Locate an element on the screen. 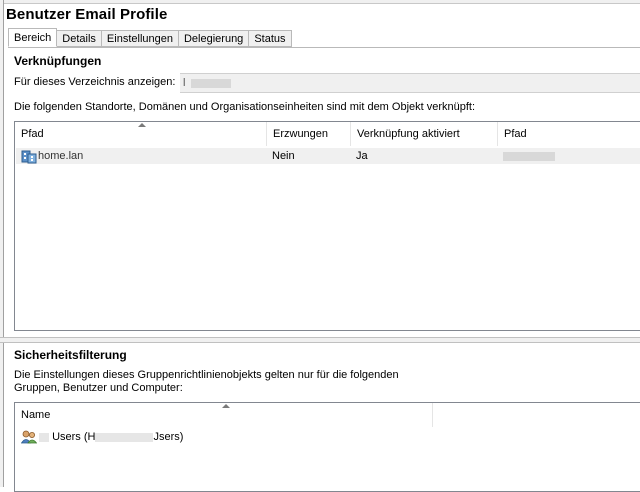  links-section-title: Verknüpfungen is located at coordinates (58, 61).